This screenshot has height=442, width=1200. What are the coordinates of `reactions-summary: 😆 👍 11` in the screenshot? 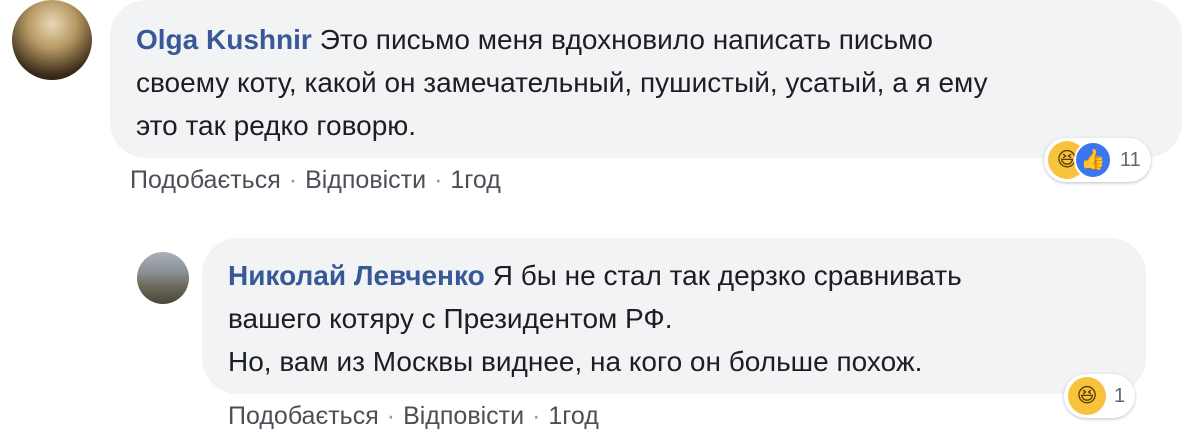 It's located at (1097, 160).